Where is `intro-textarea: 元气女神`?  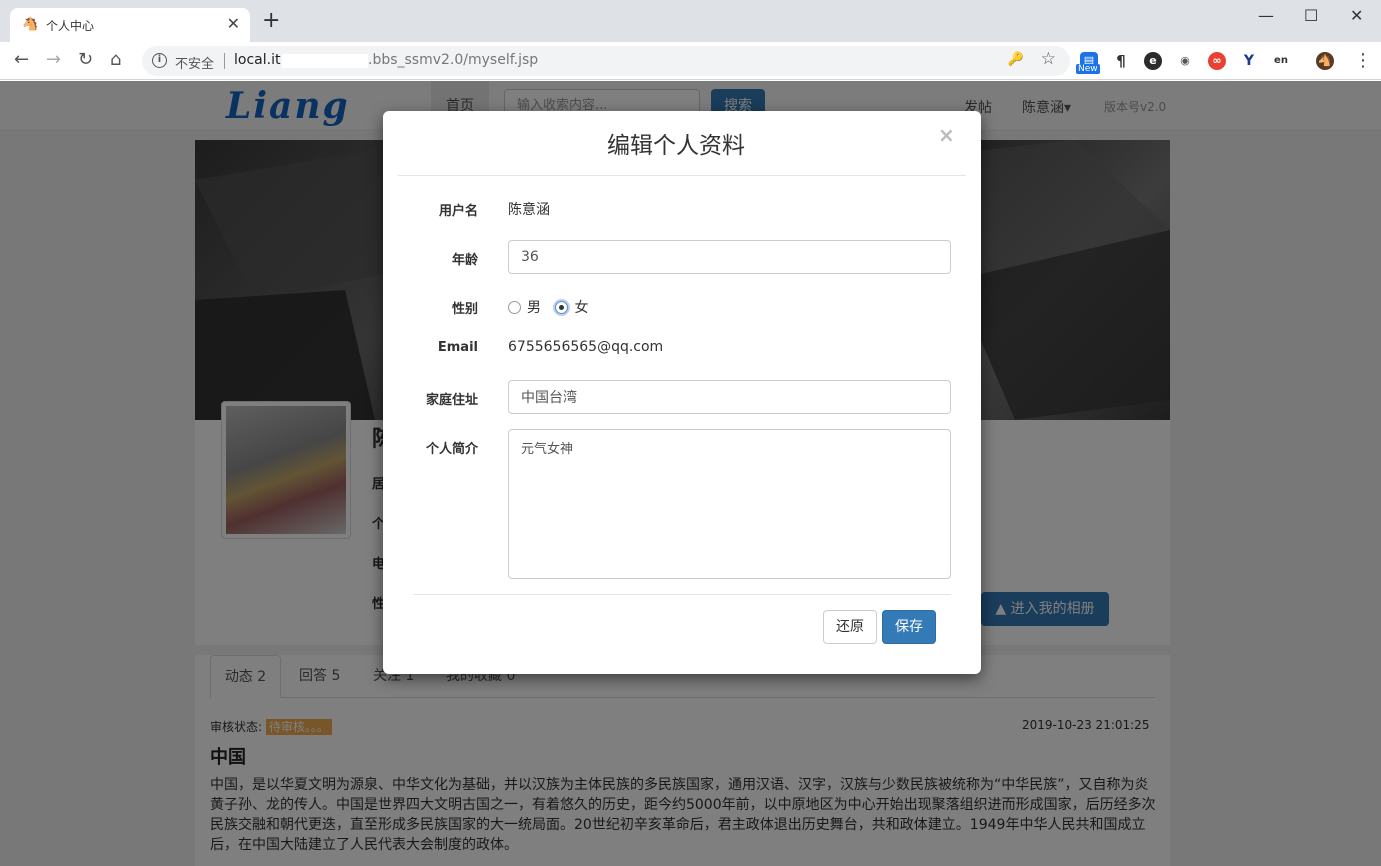 intro-textarea: 元气女神 is located at coordinates (729, 504).